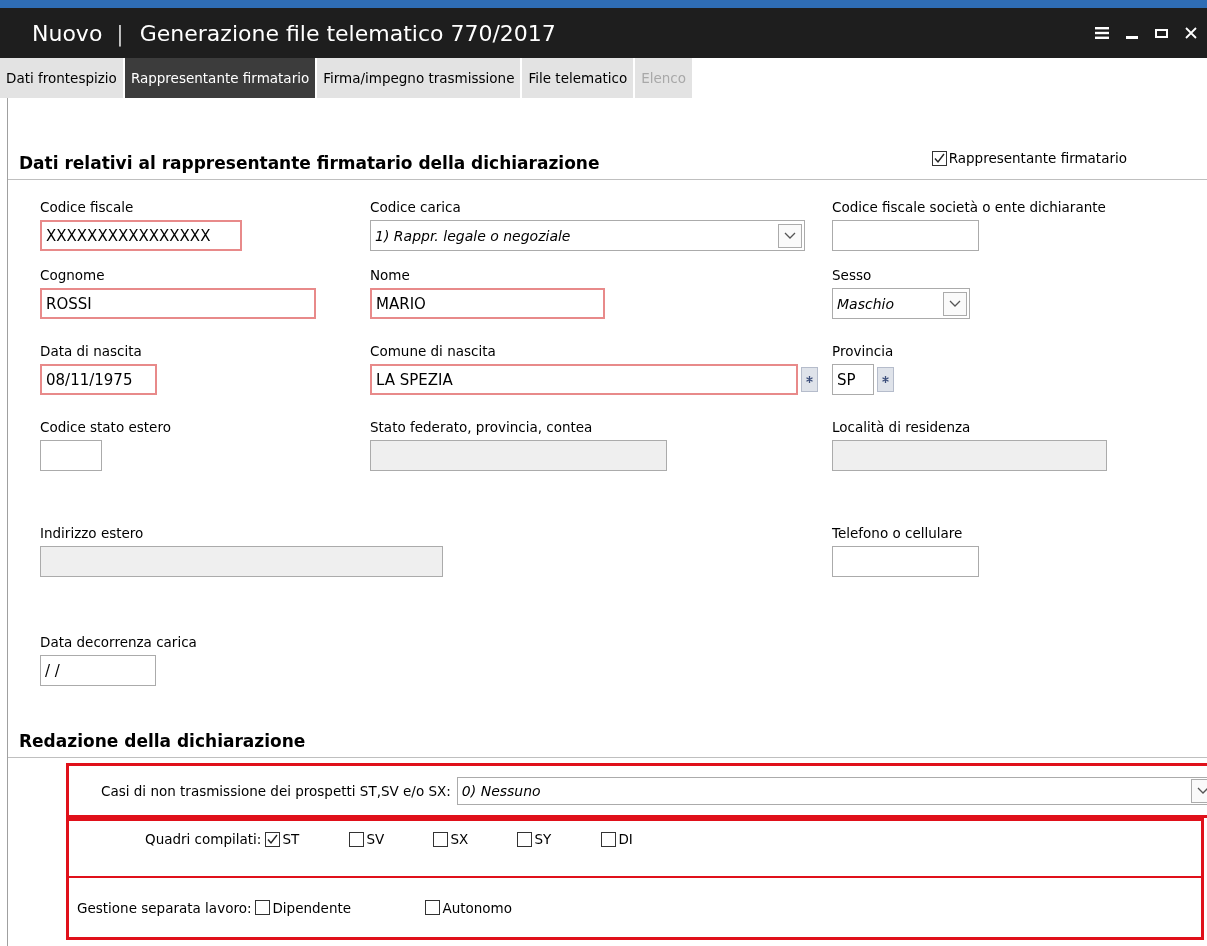 The height and width of the screenshot is (946, 1207). What do you see at coordinates (1102, 33) in the screenshot?
I see `menu-icon` at bounding box center [1102, 33].